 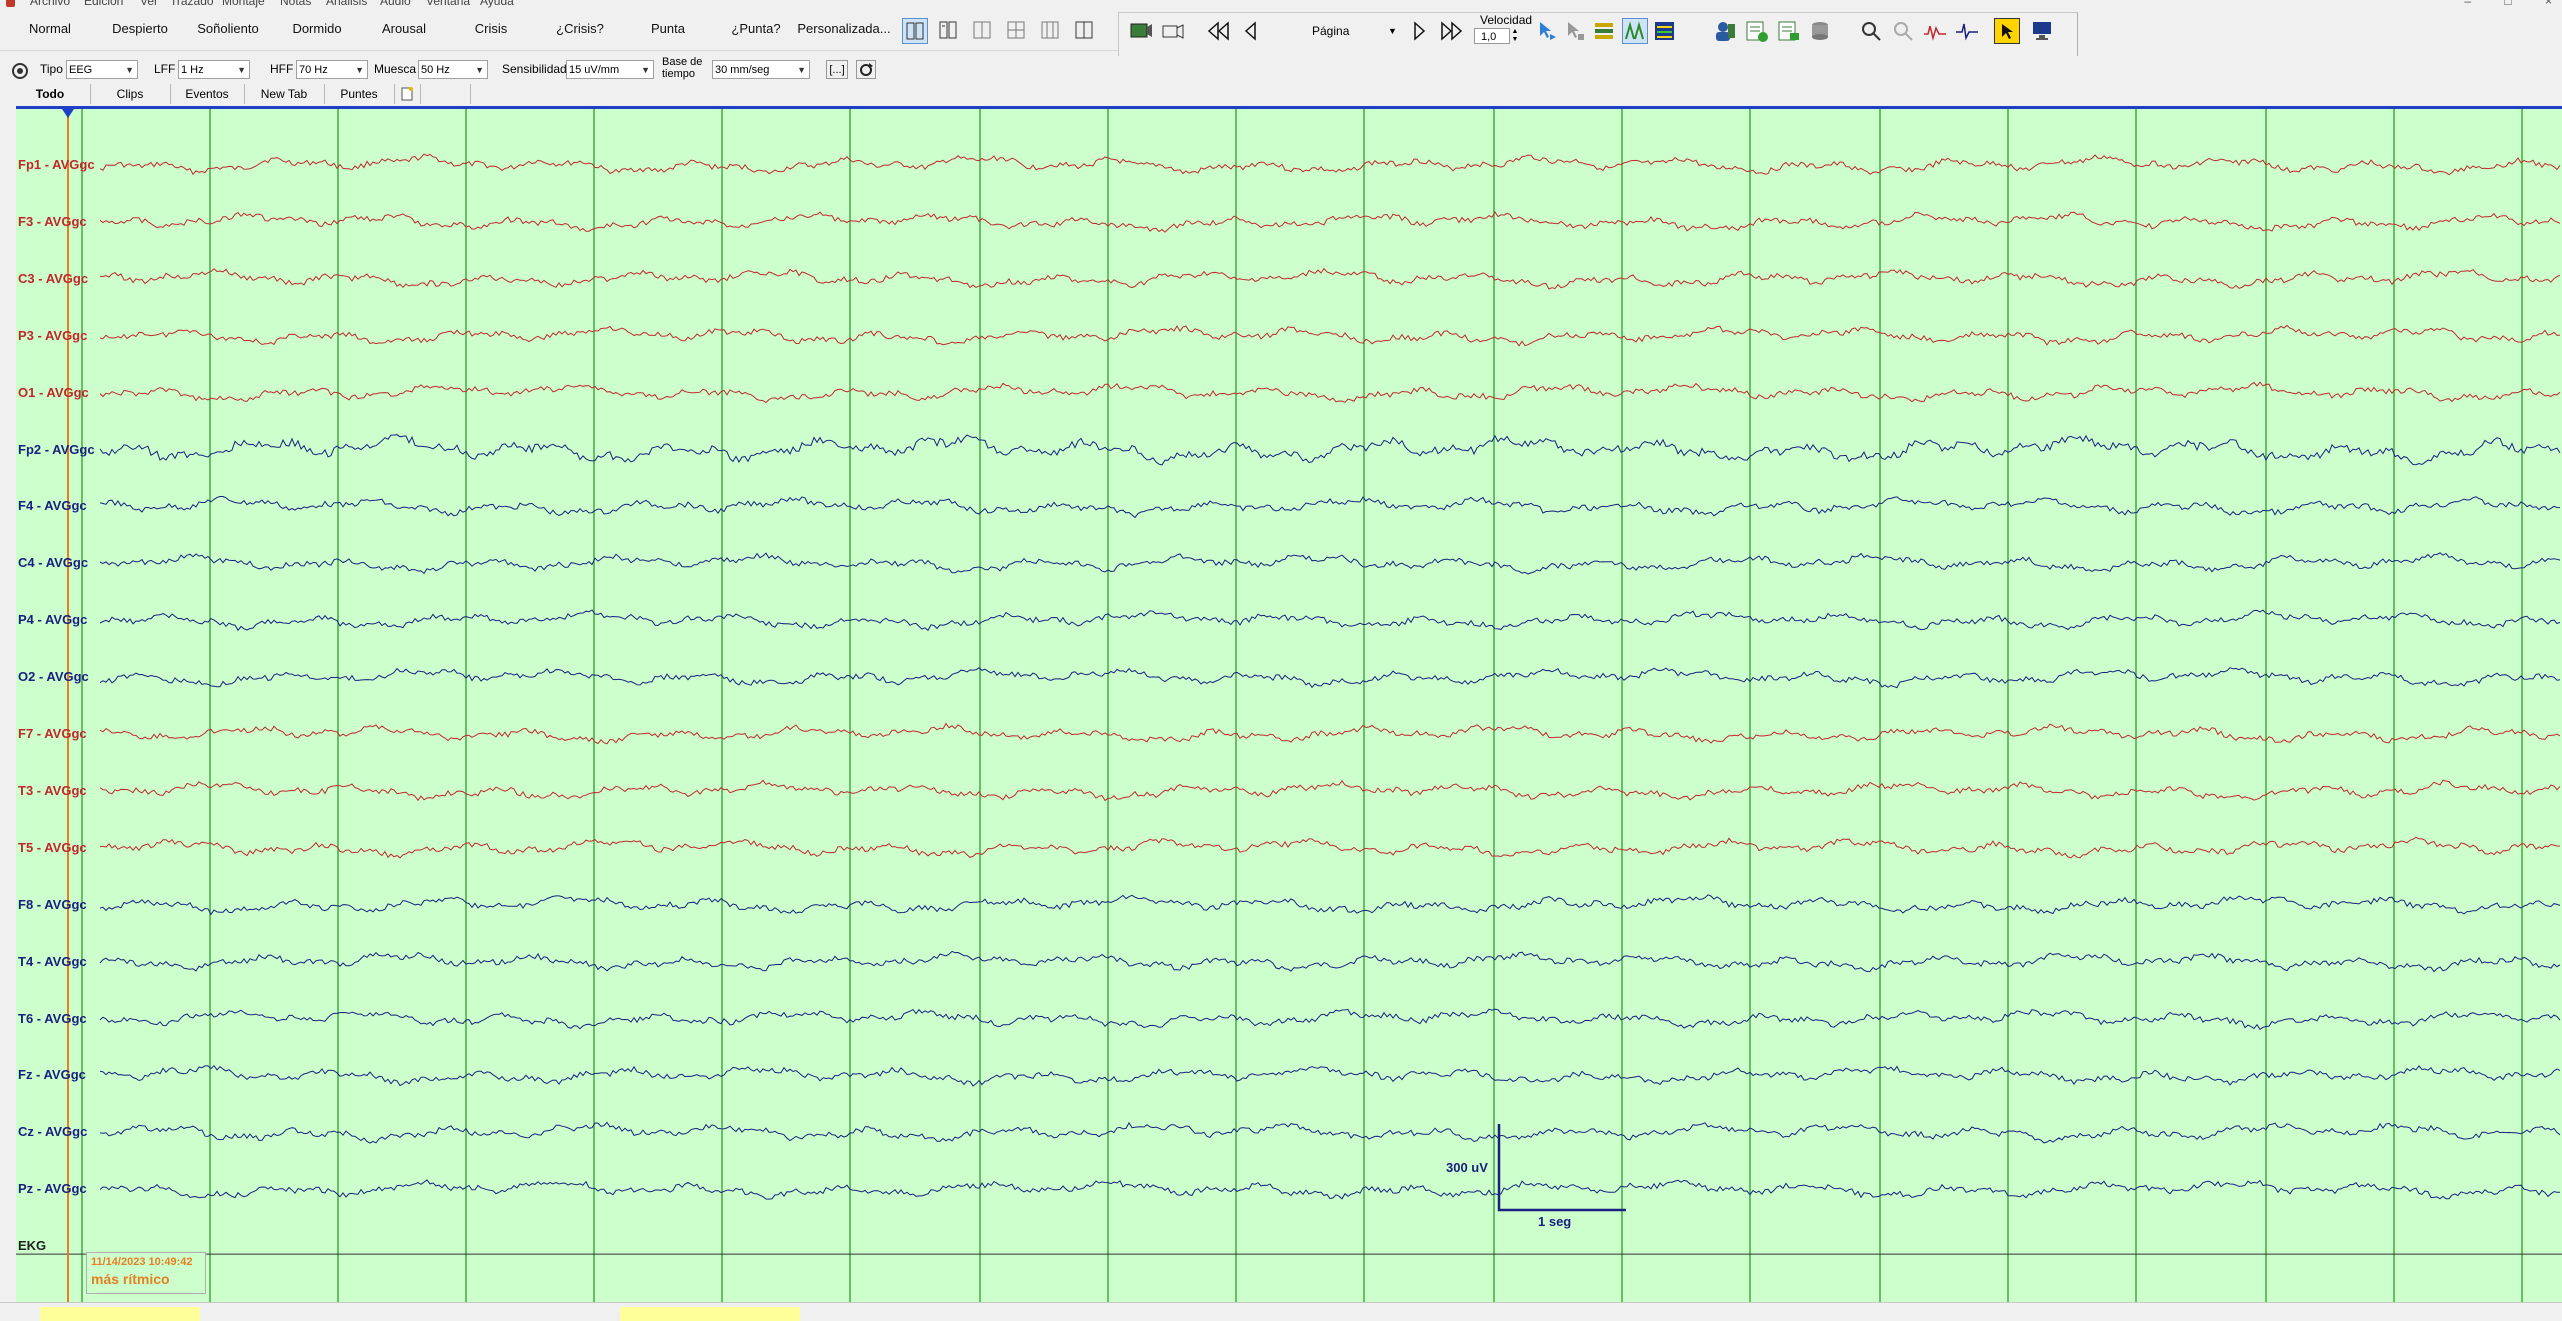 What do you see at coordinates (146, 1273) in the screenshot?
I see `event-marker: 11/14/2023 10:49:42 más rítmico` at bounding box center [146, 1273].